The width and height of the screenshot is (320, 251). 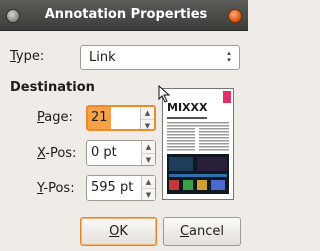 I want to click on preview-title: MIXXX, so click(x=187, y=107).